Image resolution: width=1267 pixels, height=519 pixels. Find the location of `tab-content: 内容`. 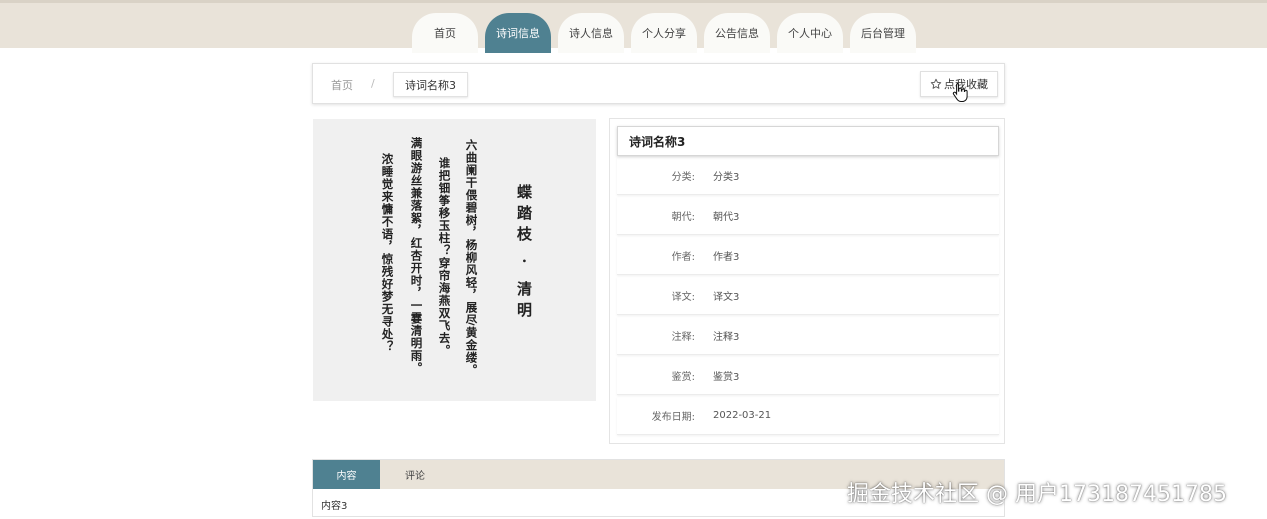

tab-content: 内容 is located at coordinates (346, 474).